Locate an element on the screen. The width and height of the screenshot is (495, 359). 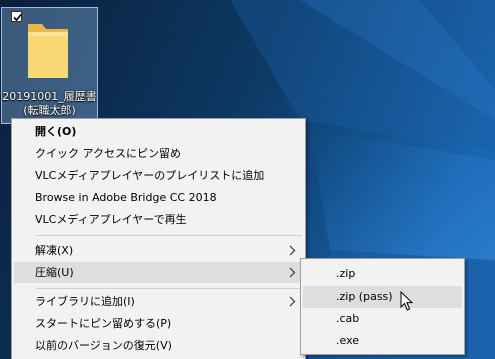
compress-submenu: .zip .zip (pass) .cab .exe is located at coordinates (382, 306).